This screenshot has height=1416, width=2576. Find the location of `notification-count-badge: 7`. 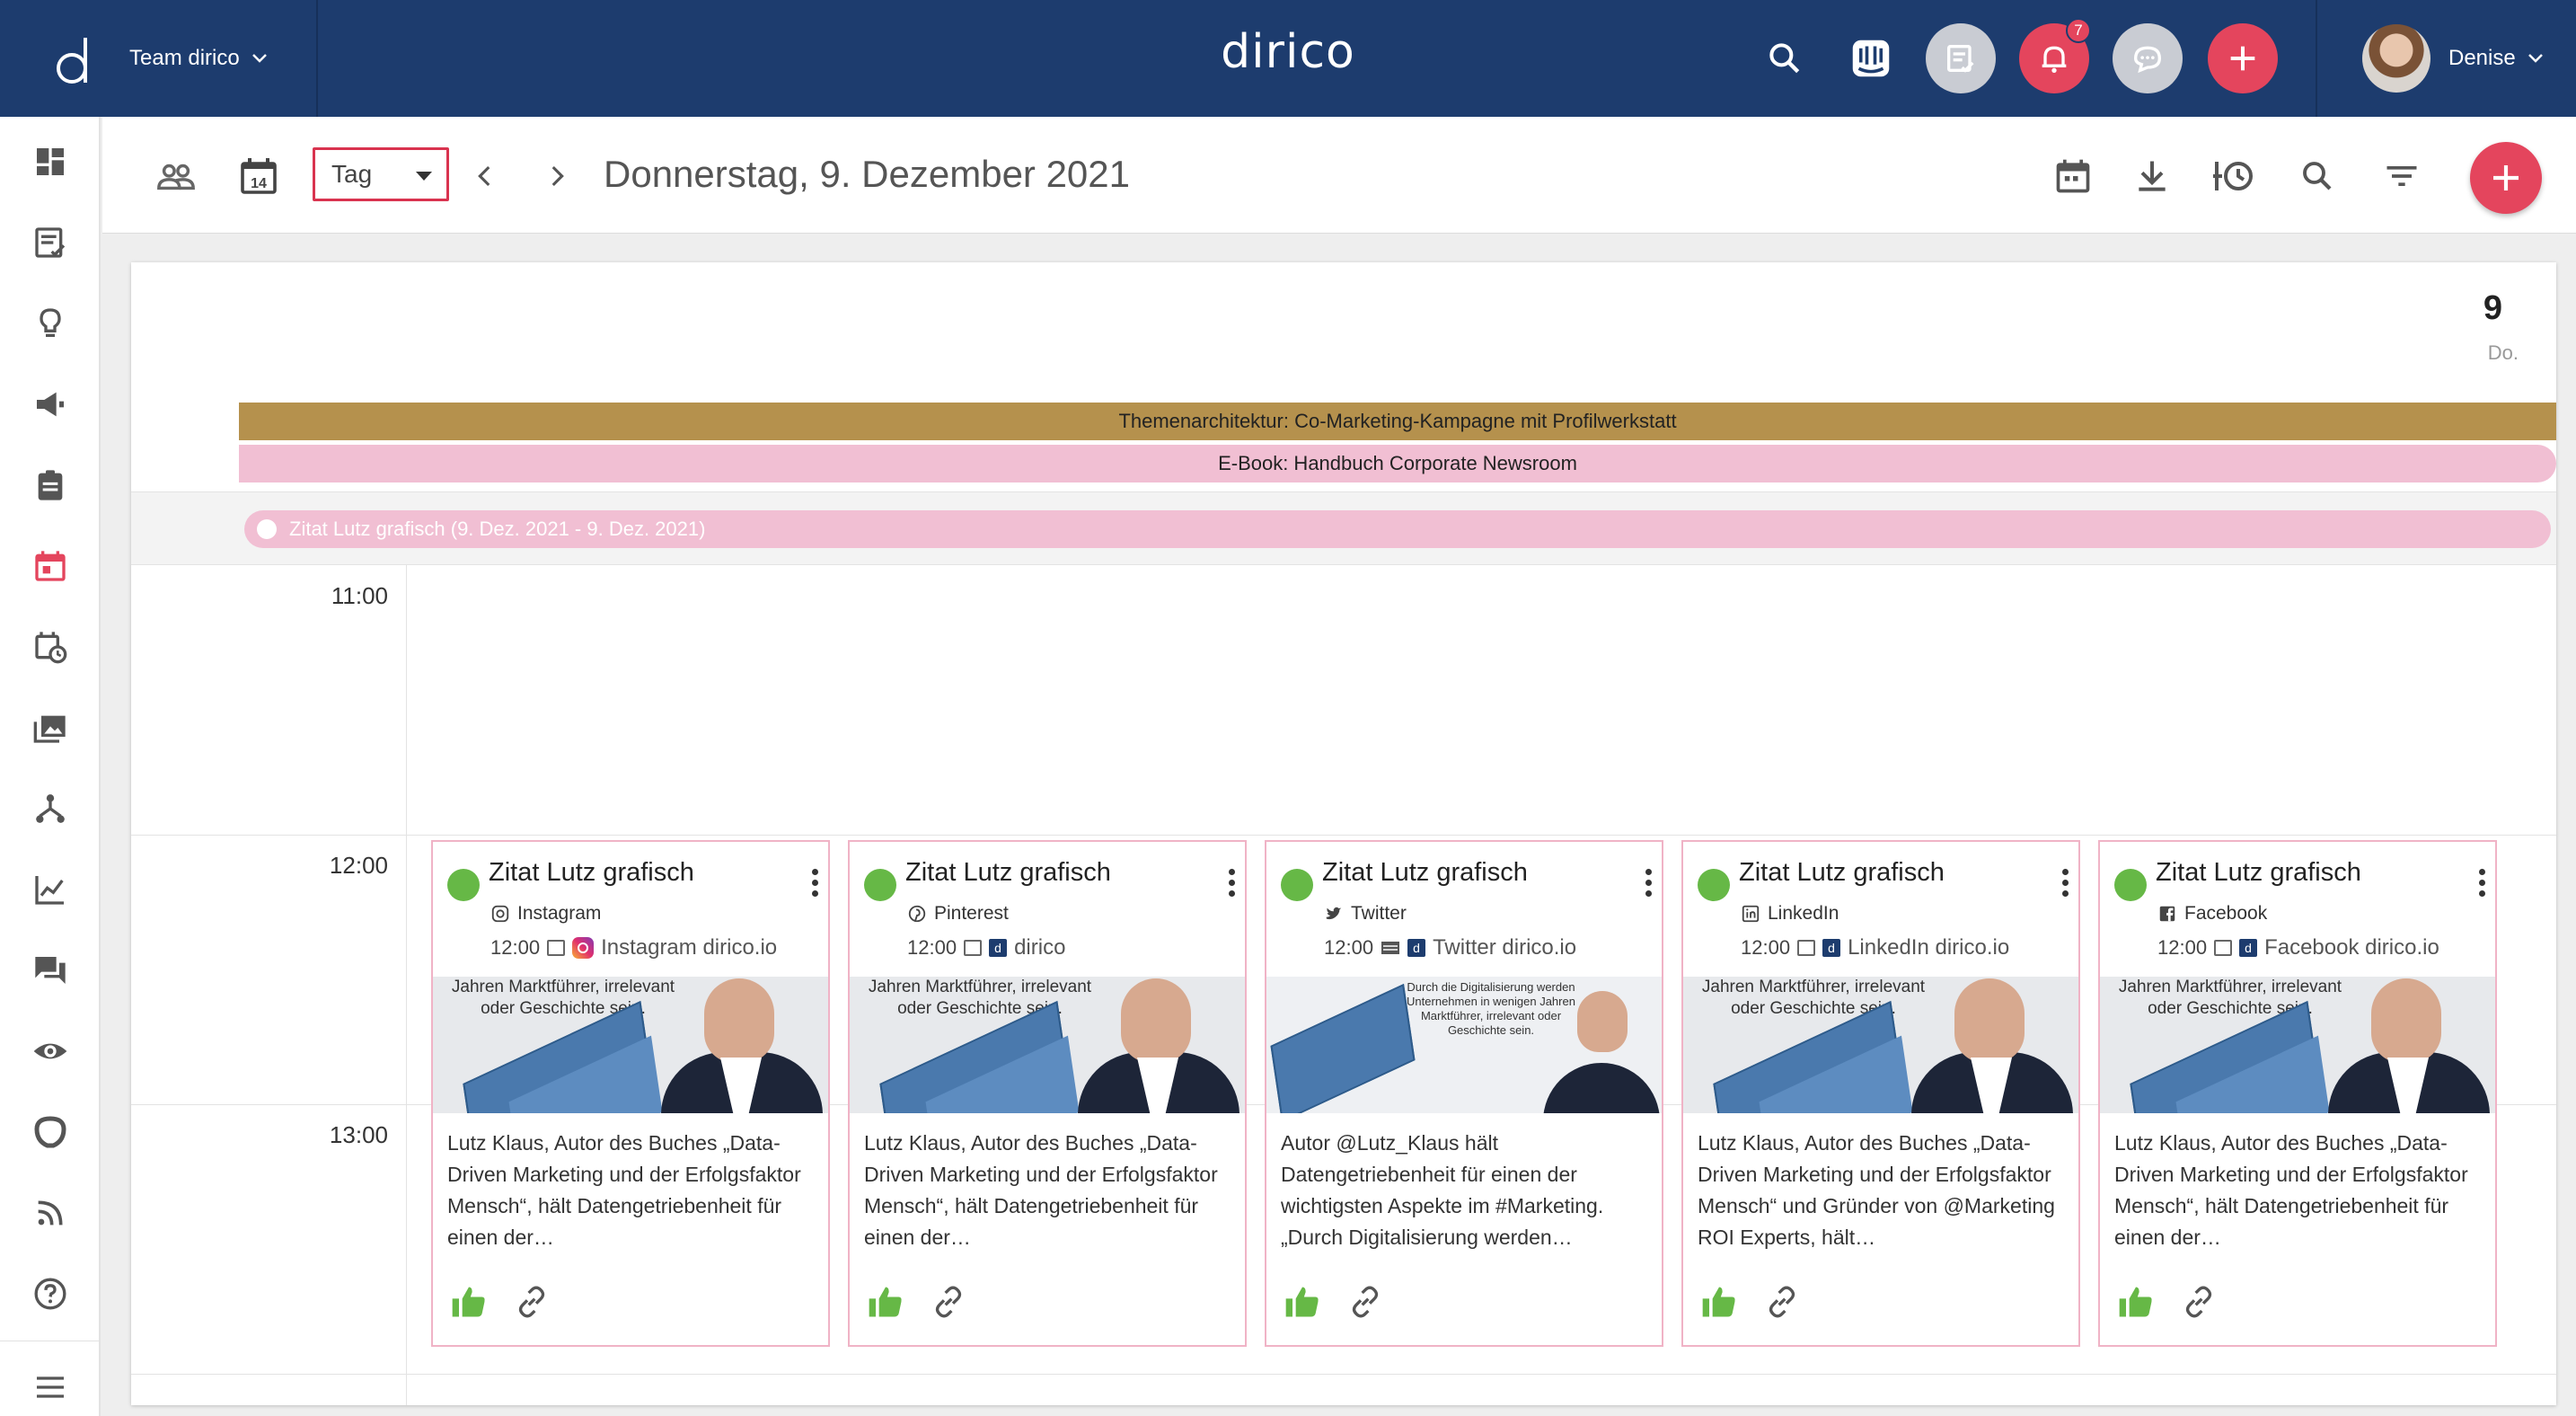

notification-count-badge: 7 is located at coordinates (2078, 30).